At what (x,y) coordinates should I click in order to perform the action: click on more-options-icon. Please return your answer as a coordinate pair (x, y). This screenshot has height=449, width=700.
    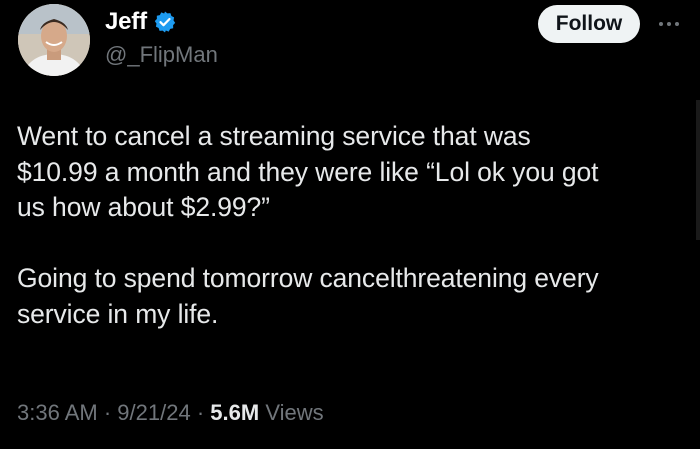
    Looking at the image, I should click on (669, 24).